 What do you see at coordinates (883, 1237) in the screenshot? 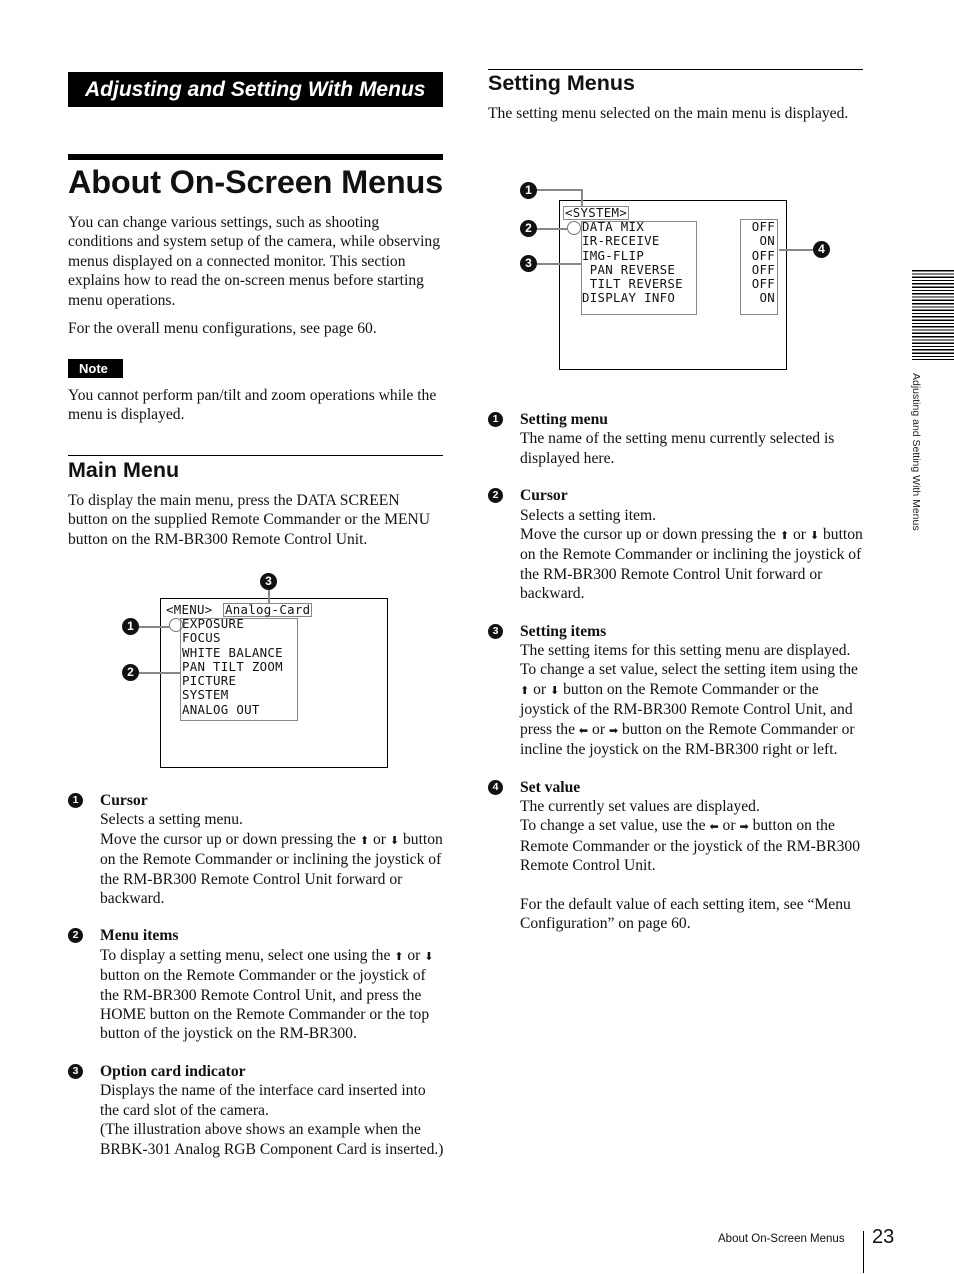
I see `page-number: 23` at bounding box center [883, 1237].